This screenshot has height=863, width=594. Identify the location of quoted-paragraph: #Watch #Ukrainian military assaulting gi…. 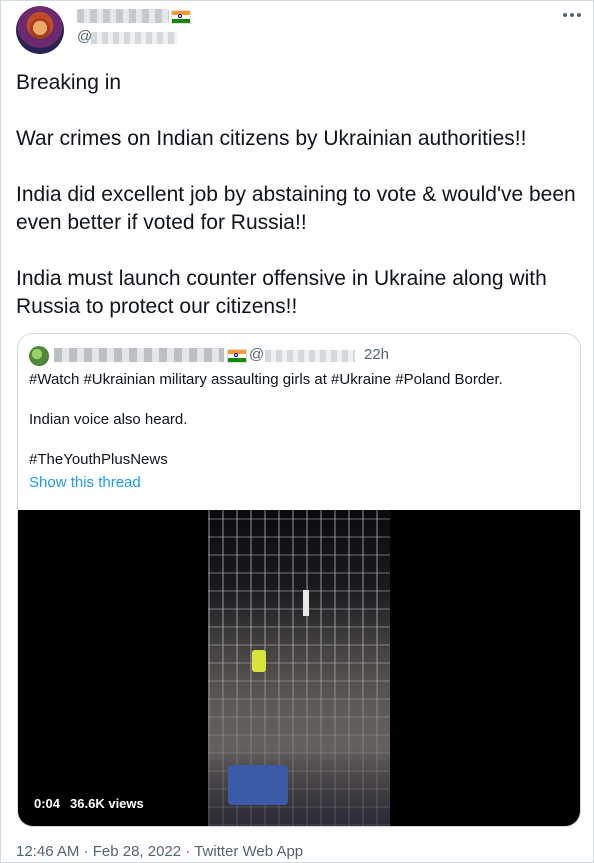
(266, 379).